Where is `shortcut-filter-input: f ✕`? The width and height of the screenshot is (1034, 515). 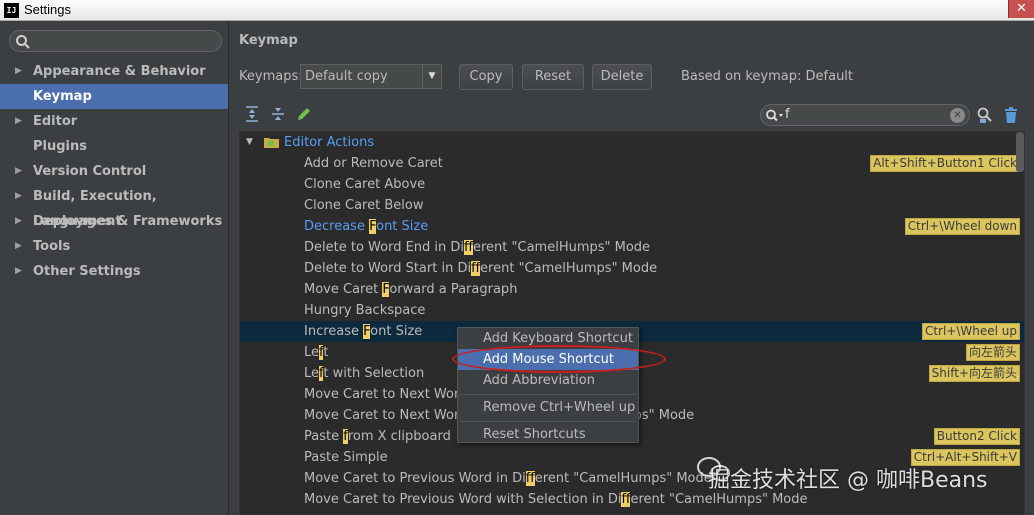
shortcut-filter-input: f ✕ is located at coordinates (865, 115).